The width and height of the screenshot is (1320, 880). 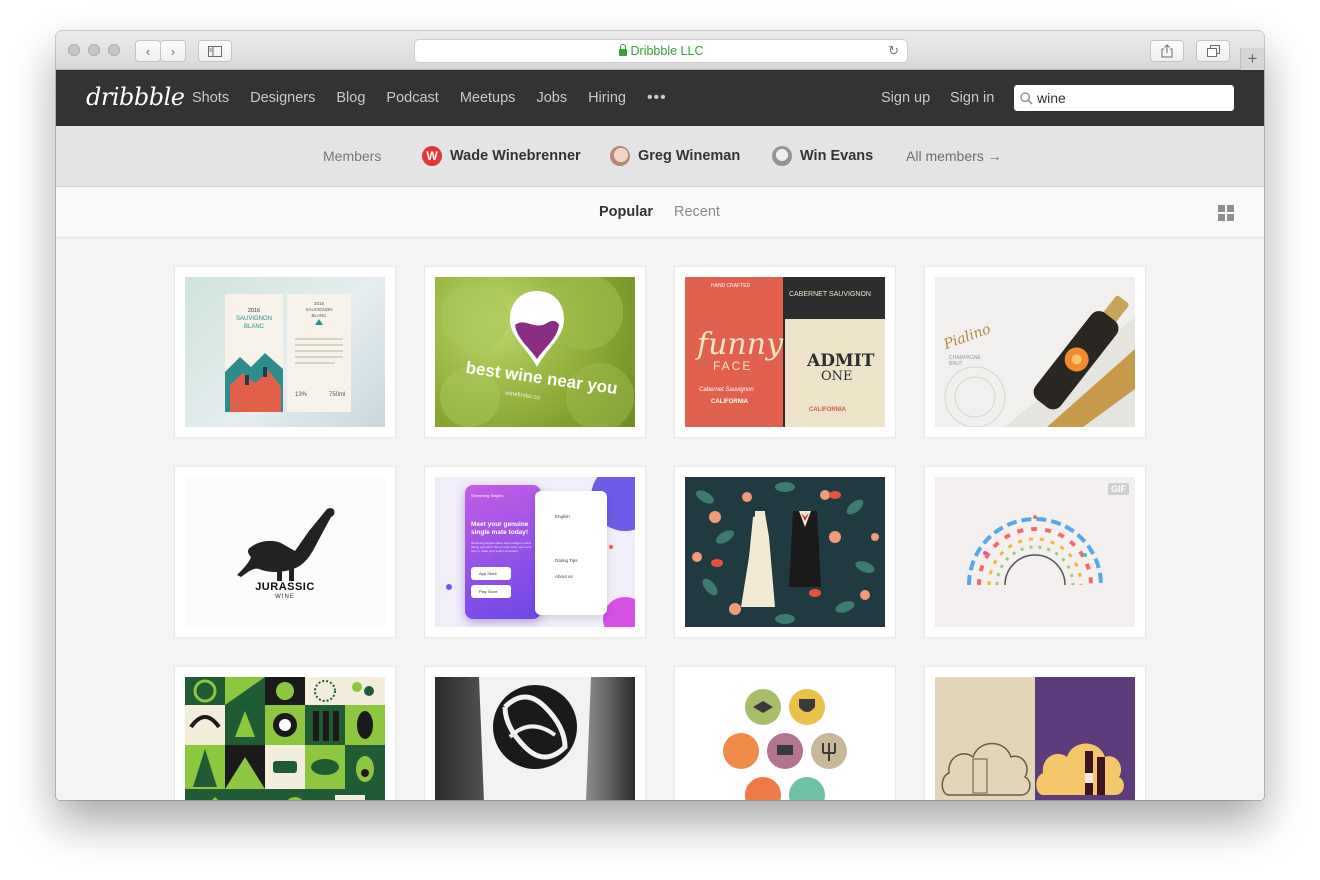 I want to click on gif-badge: GIF, so click(x=1118, y=489).